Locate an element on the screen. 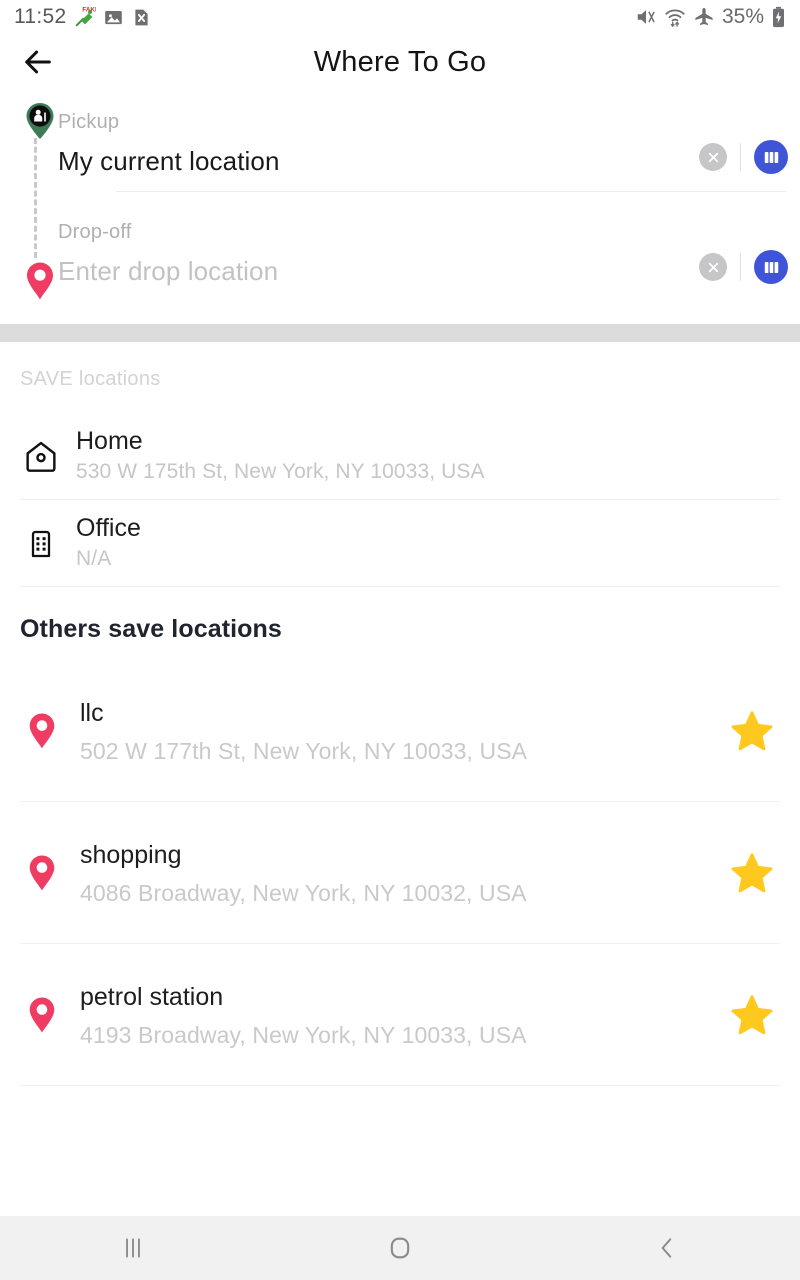 The image size is (800, 1280). recents-button is located at coordinates (133, 1248).